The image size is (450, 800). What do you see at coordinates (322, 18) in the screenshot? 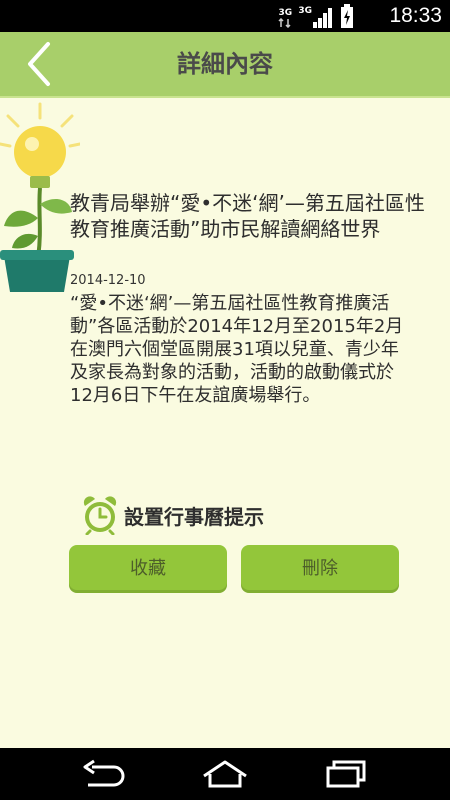
I see `signal-icon` at bounding box center [322, 18].